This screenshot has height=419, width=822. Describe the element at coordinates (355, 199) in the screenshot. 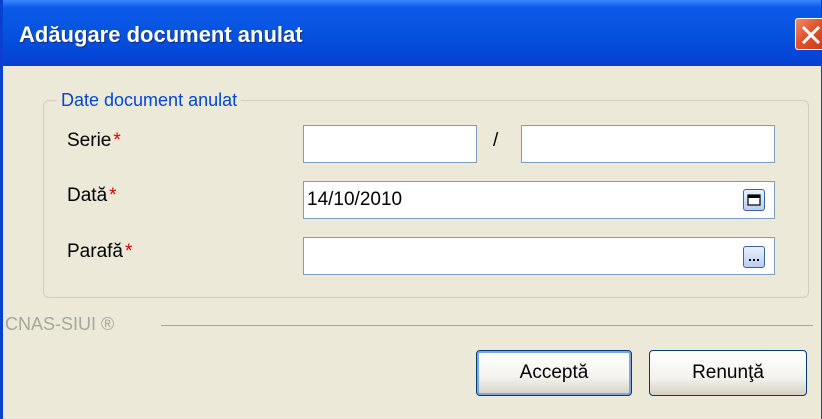

I see `date-value: 14/10/2010` at that location.